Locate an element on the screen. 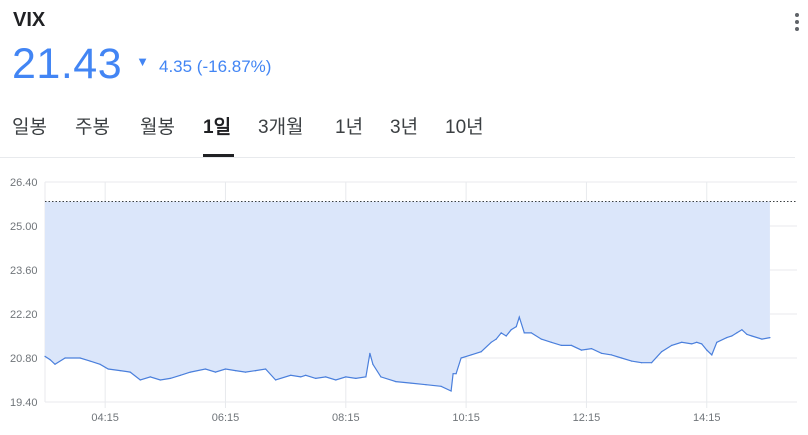  x-tick-label: 10:15 is located at coordinates (466, 418).